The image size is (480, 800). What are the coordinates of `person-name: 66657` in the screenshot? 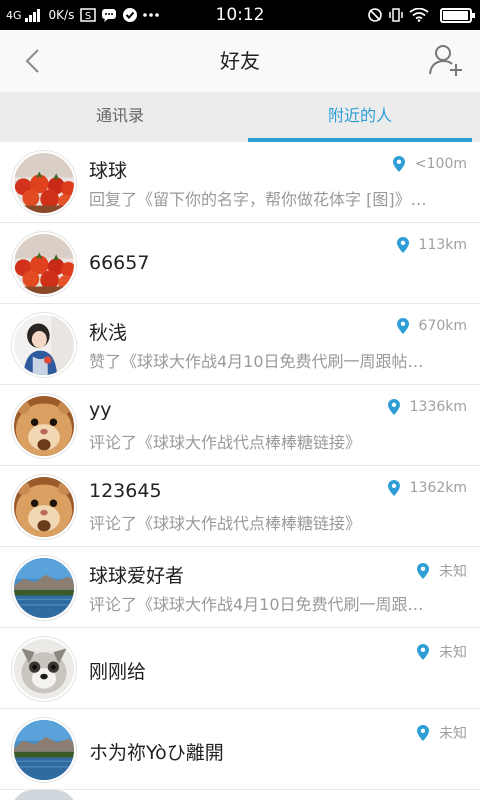 It's located at (119, 263).